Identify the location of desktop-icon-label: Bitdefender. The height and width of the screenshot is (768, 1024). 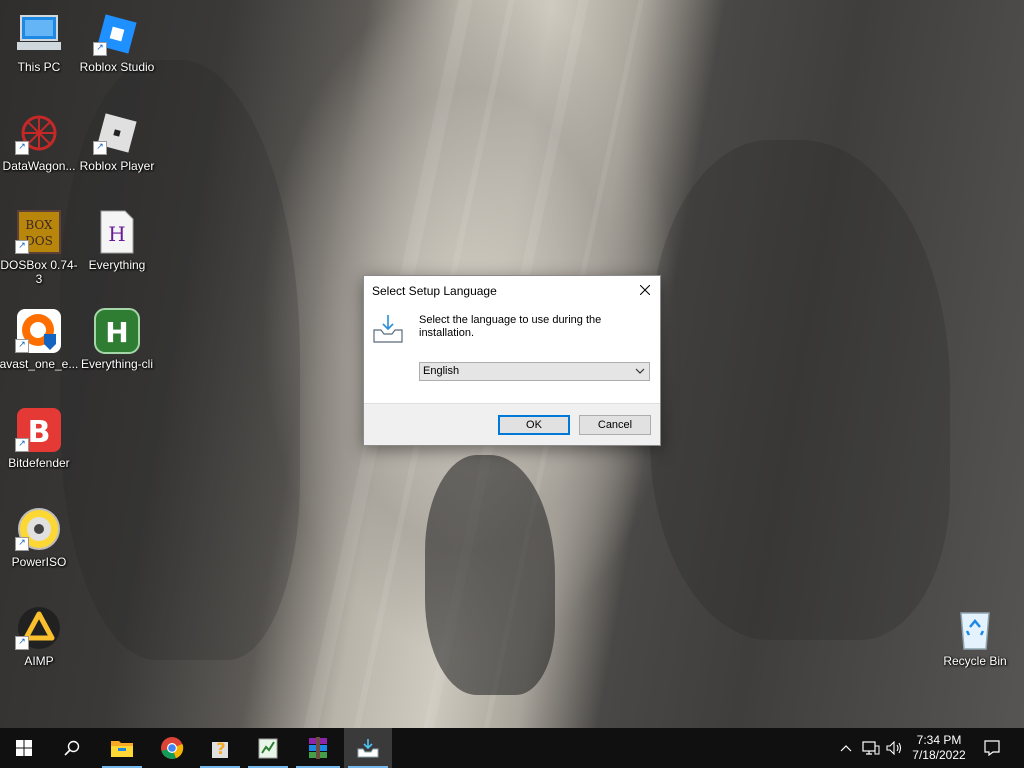
(39, 463).